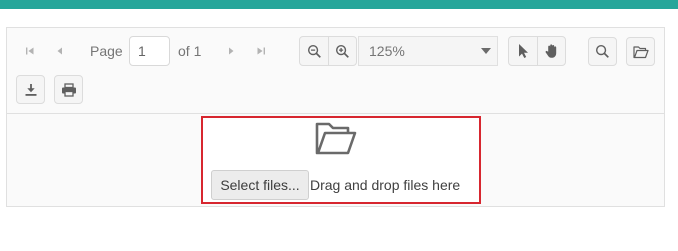  Describe the element at coordinates (486, 51) in the screenshot. I see `caret-down-icon` at that location.